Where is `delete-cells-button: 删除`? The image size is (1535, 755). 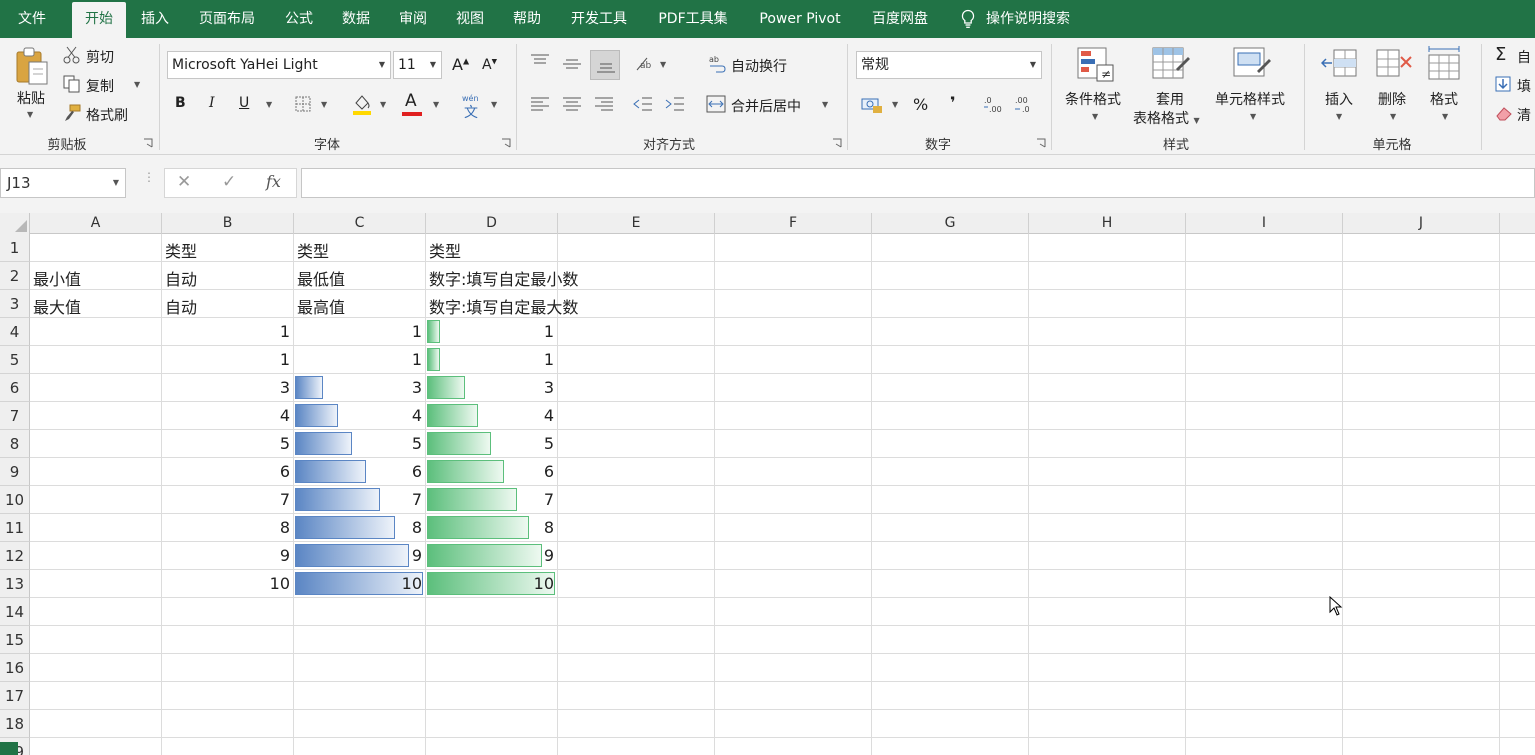
delete-cells-button: 删除 is located at coordinates (1392, 99).